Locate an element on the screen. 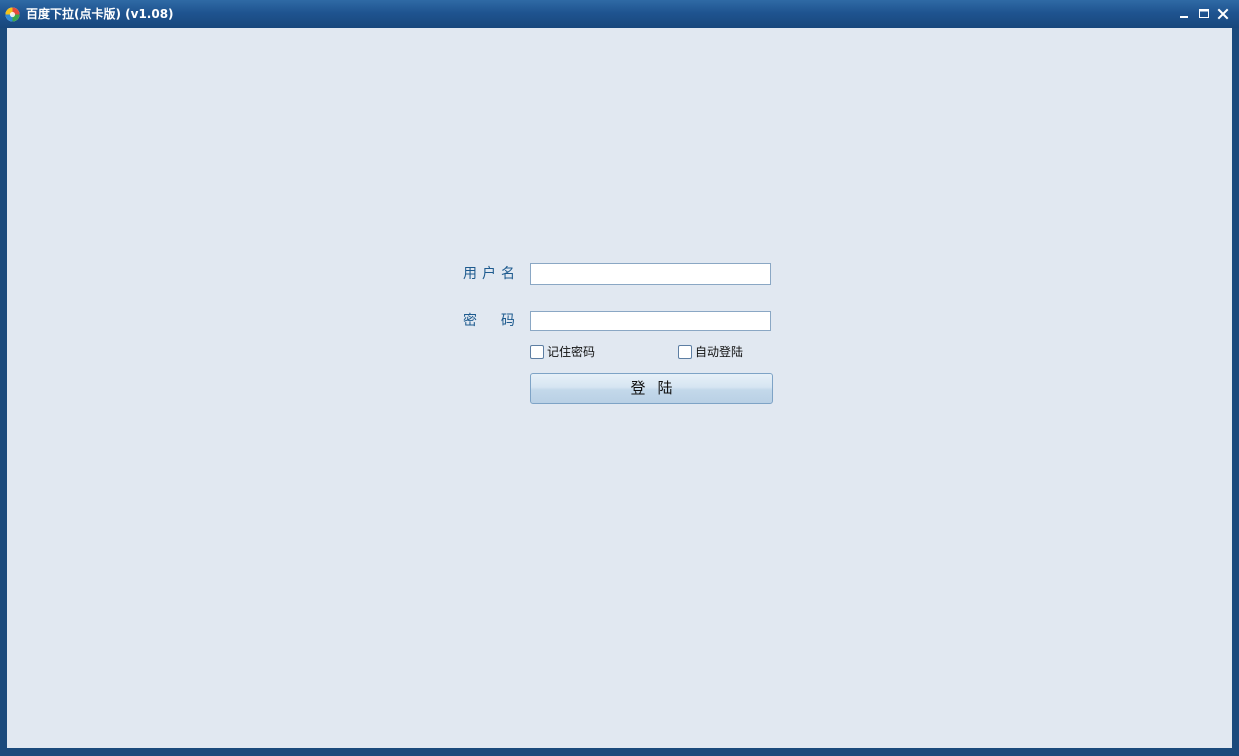 This screenshot has width=1239, height=756. title-bar: 百度下拉(点卡版) (v1.08) is located at coordinates (619, 14).